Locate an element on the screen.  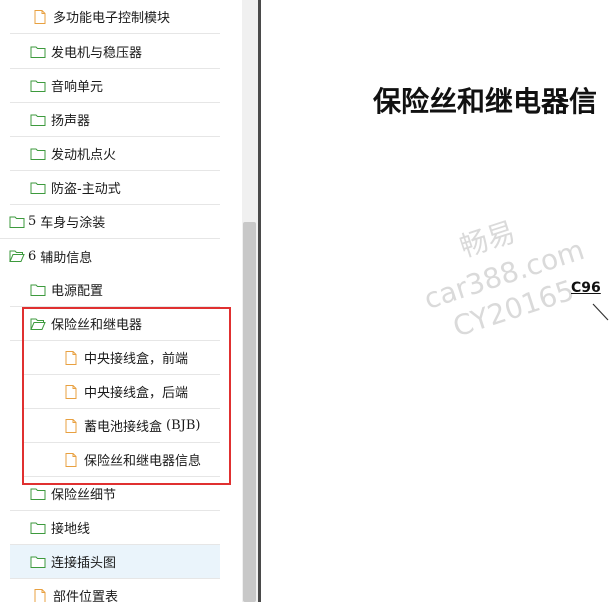
tree-item-label: 电源配置 is located at coordinates (77, 291).